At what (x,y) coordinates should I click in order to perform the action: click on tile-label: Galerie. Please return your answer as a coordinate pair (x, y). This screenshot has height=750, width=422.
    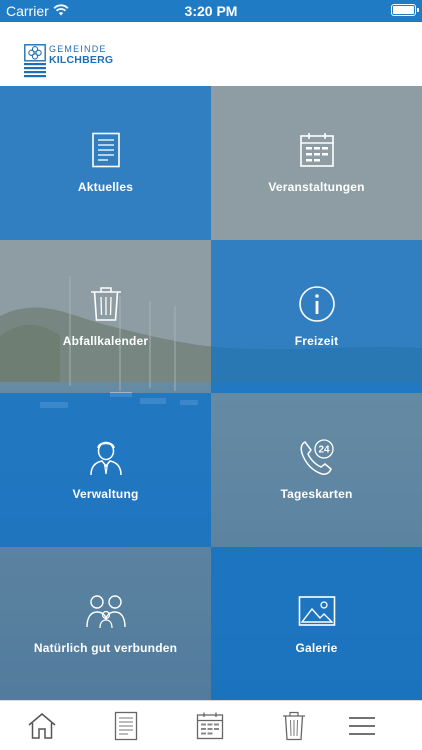
    Looking at the image, I should click on (316, 647).